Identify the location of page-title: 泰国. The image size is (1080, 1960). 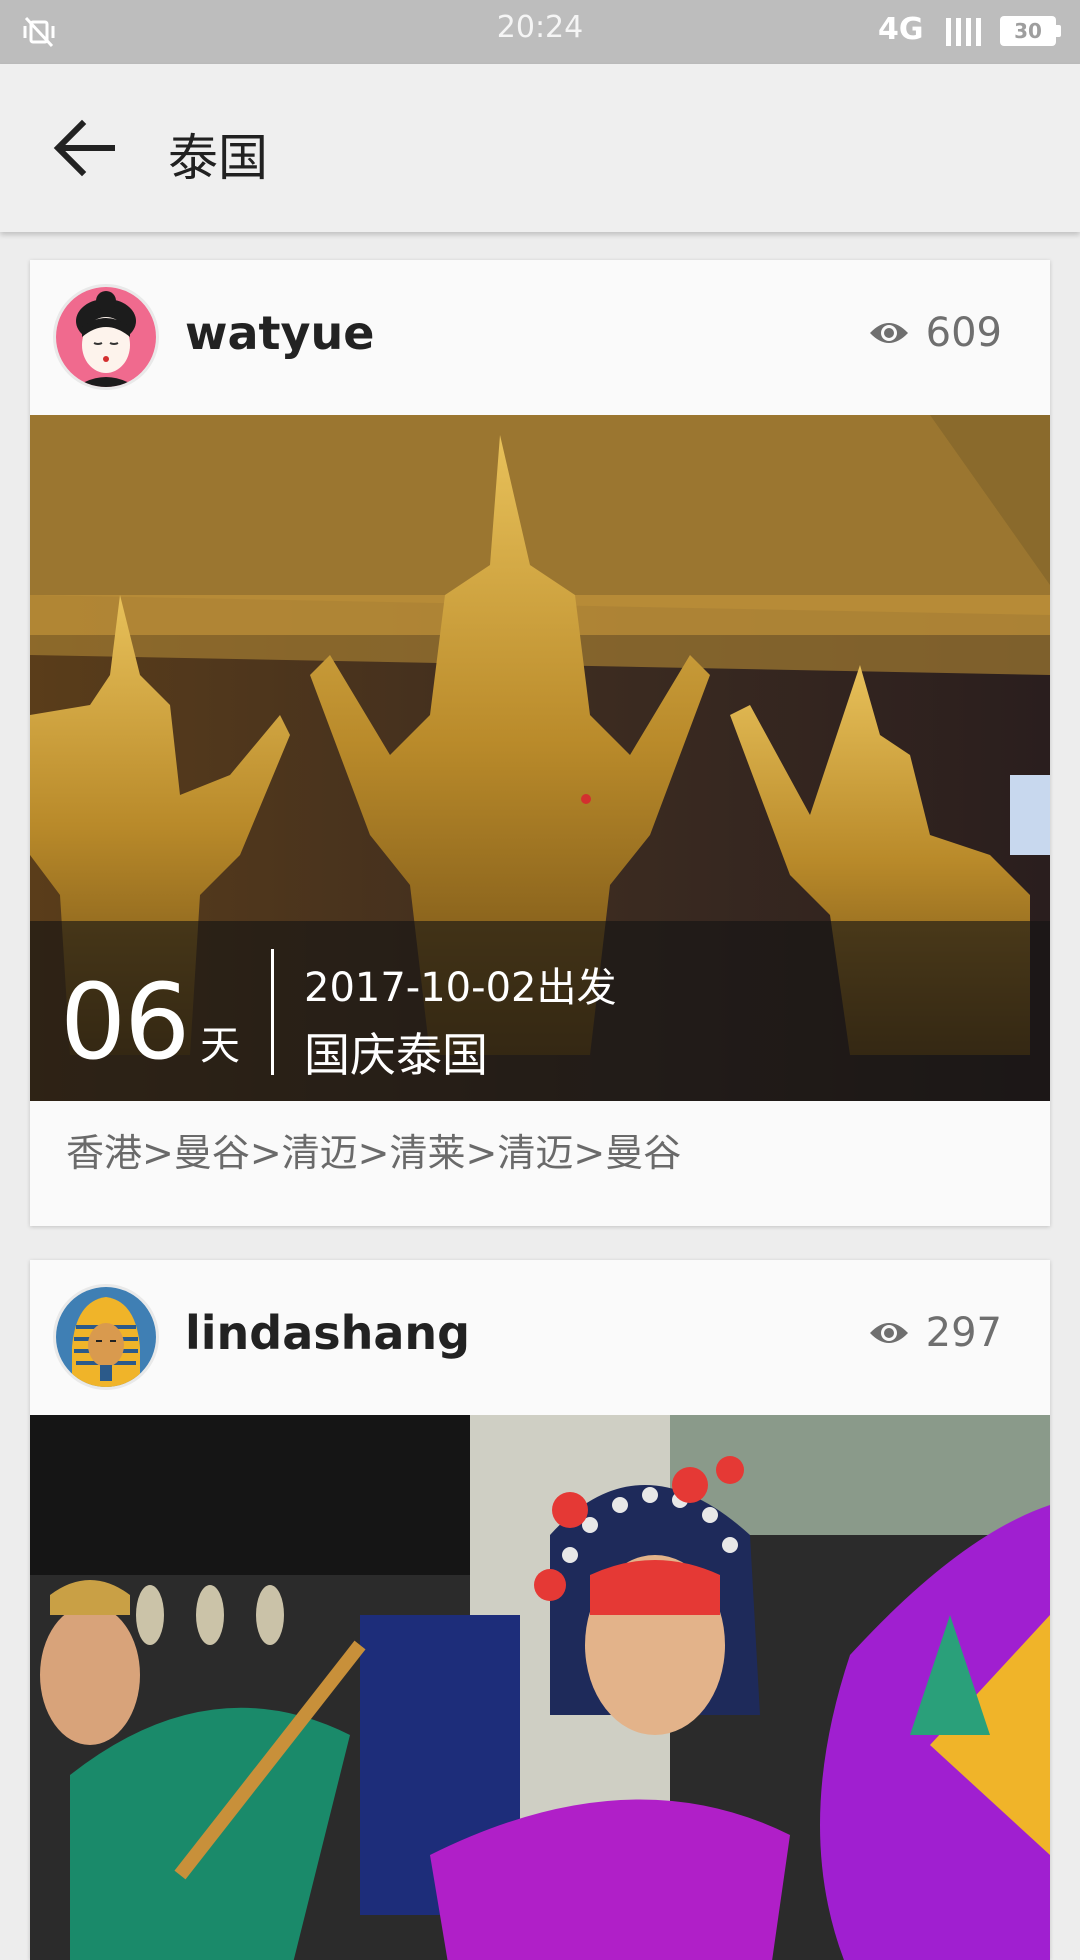
(218, 158).